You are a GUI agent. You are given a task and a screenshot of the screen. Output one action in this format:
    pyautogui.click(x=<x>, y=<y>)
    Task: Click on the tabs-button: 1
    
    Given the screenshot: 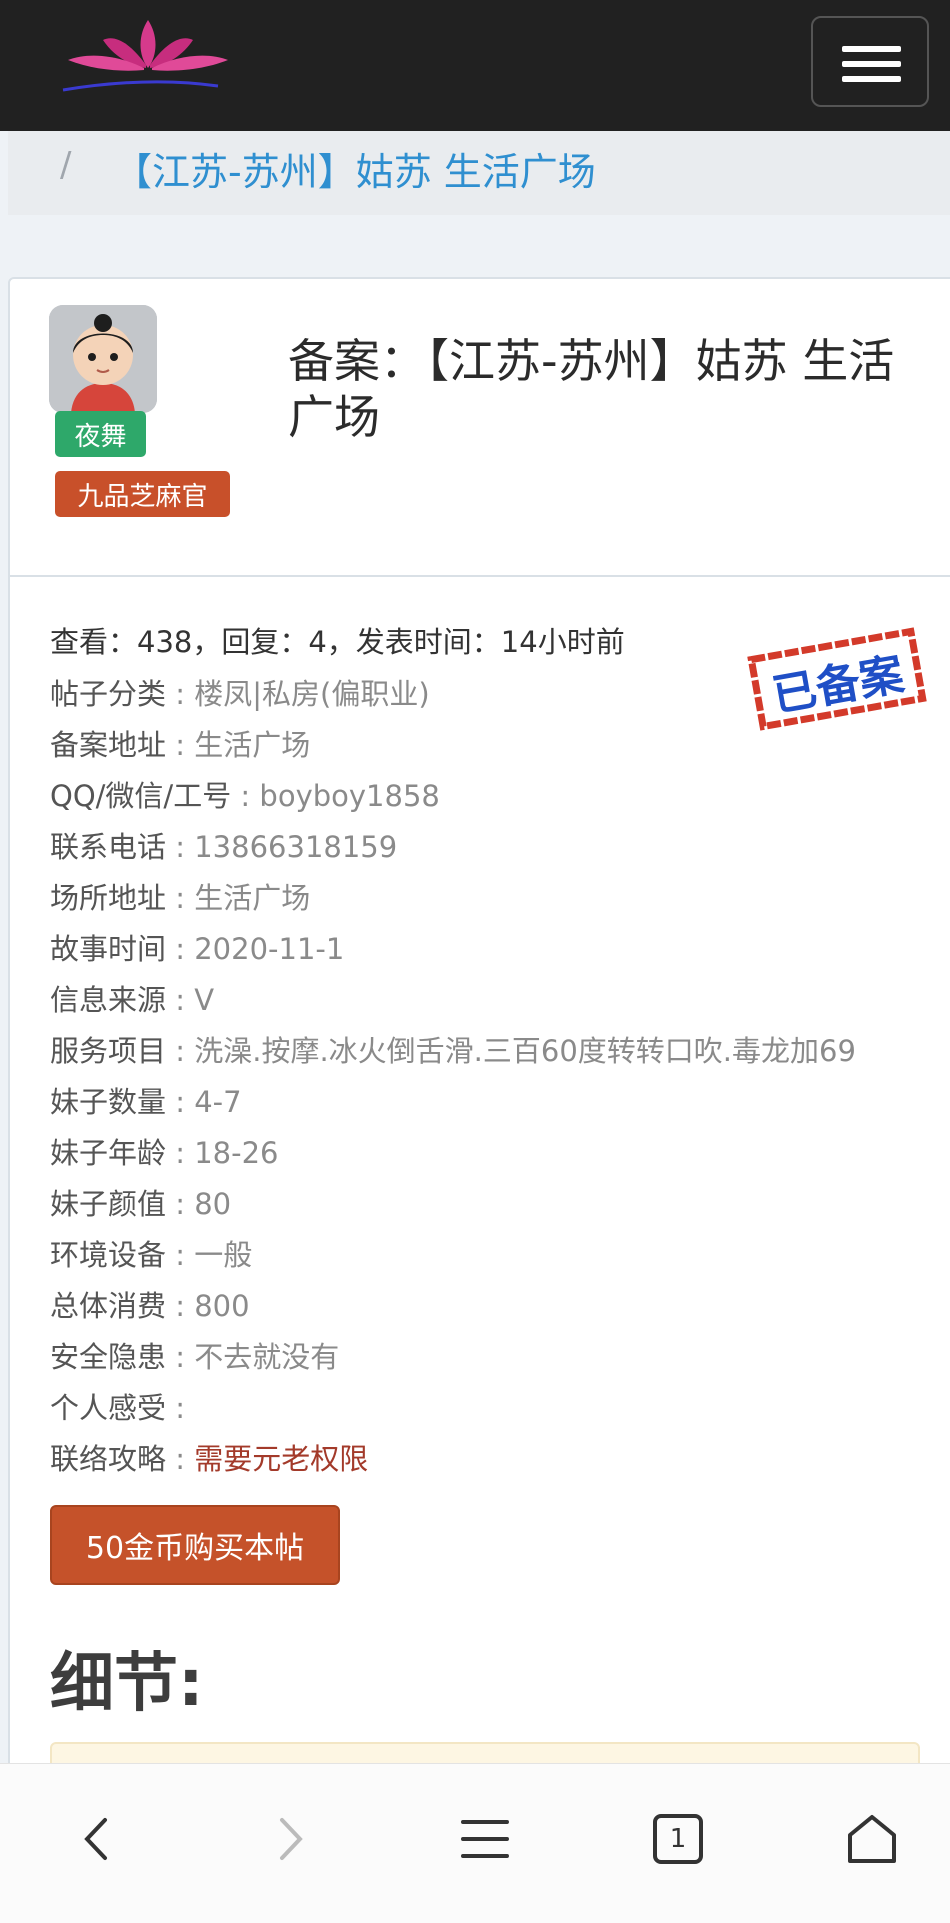 What is the action you would take?
    pyautogui.click(x=678, y=1839)
    